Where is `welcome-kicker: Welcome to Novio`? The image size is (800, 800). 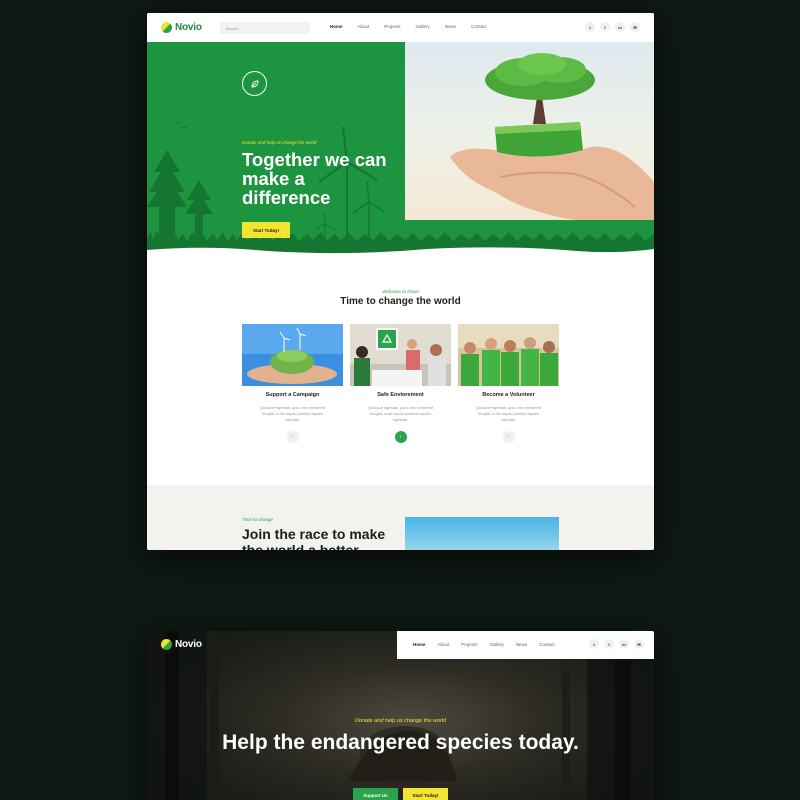 welcome-kicker: Welcome to Novio is located at coordinates (400, 291).